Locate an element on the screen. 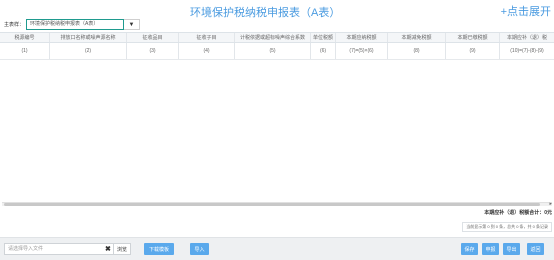 Image resolution: width=554 pixels, height=260 pixels. index-cell: (9) is located at coordinates (473, 51).